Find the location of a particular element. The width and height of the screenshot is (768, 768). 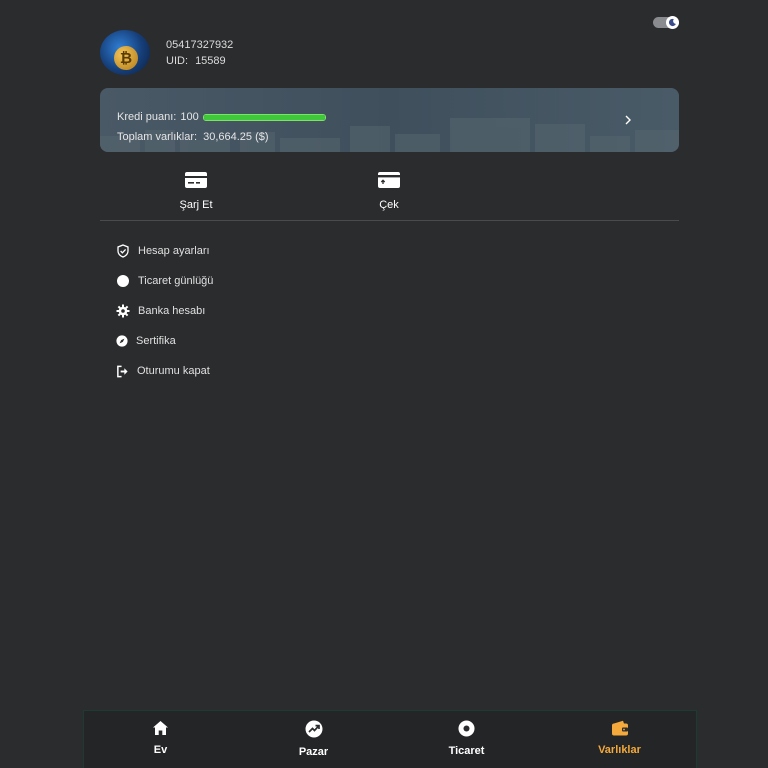

withdraw-button: Çek is located at coordinates (389, 191).